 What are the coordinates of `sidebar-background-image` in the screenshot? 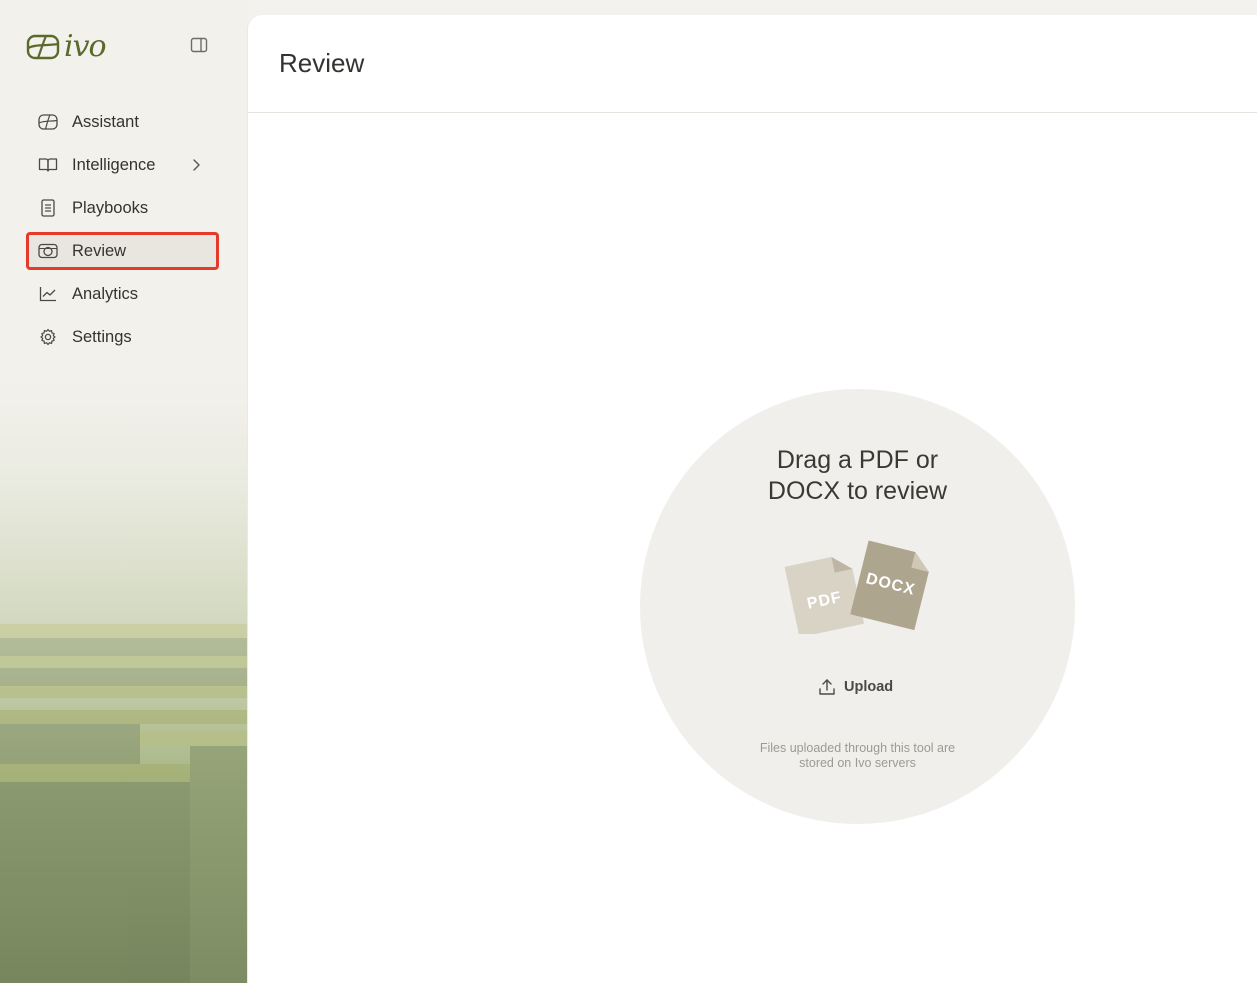 It's located at (124, 681).